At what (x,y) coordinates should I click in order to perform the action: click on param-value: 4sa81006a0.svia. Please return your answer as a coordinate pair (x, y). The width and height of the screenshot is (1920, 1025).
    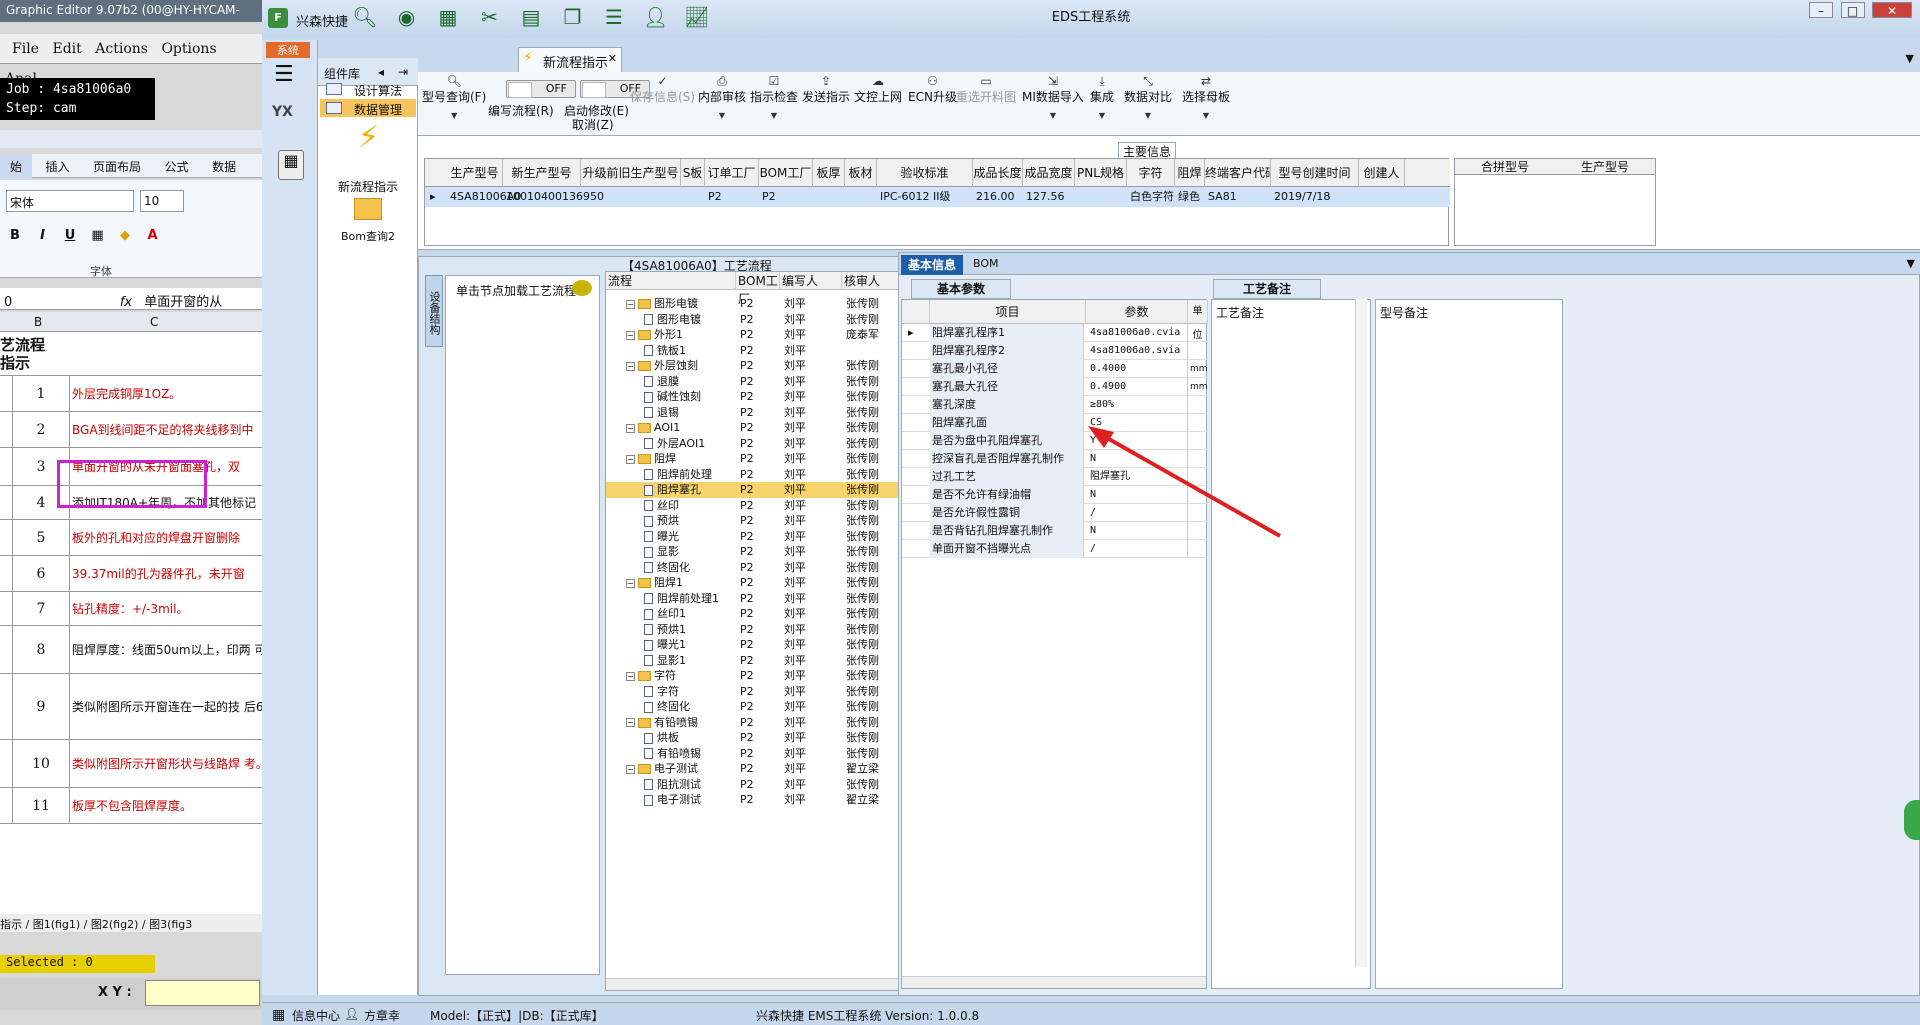
    Looking at the image, I should click on (1138, 351).